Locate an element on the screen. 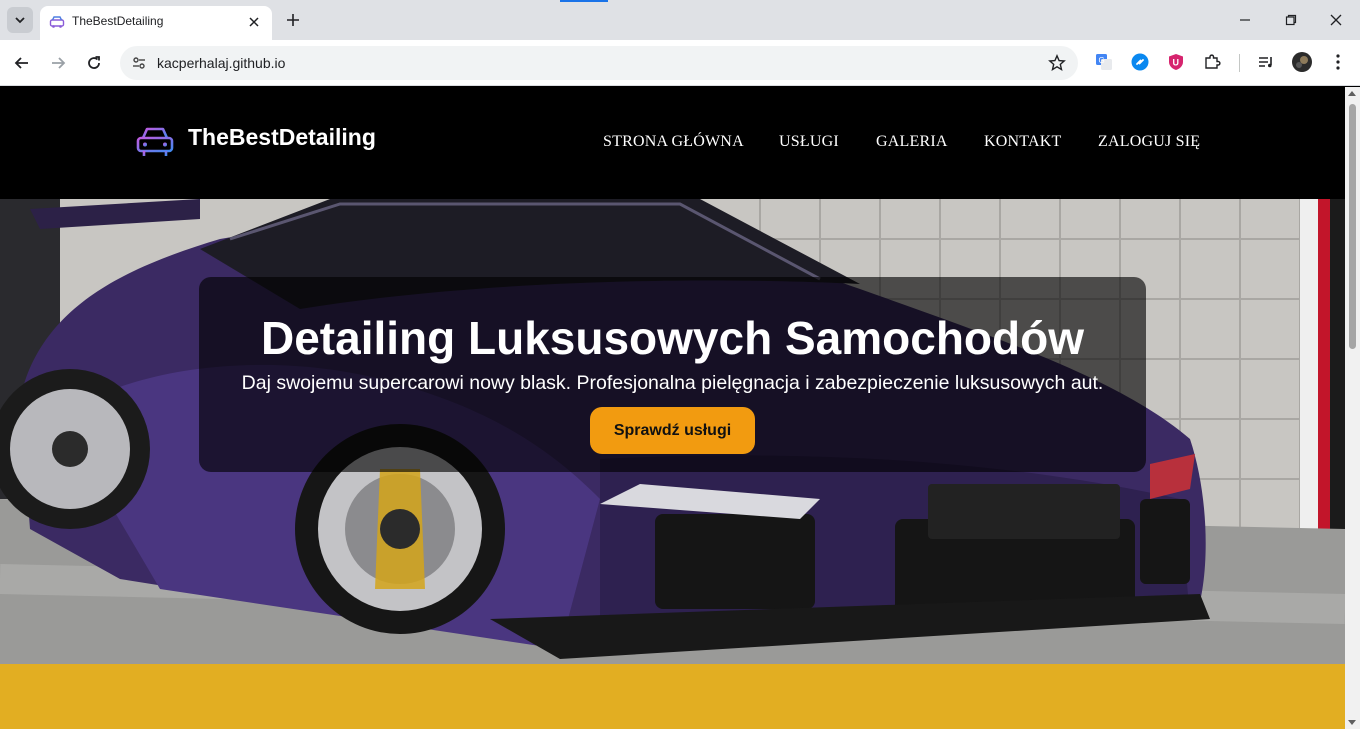 Image resolution: width=1360 pixels, height=729 pixels. shazam-extension is located at coordinates (1140, 62).